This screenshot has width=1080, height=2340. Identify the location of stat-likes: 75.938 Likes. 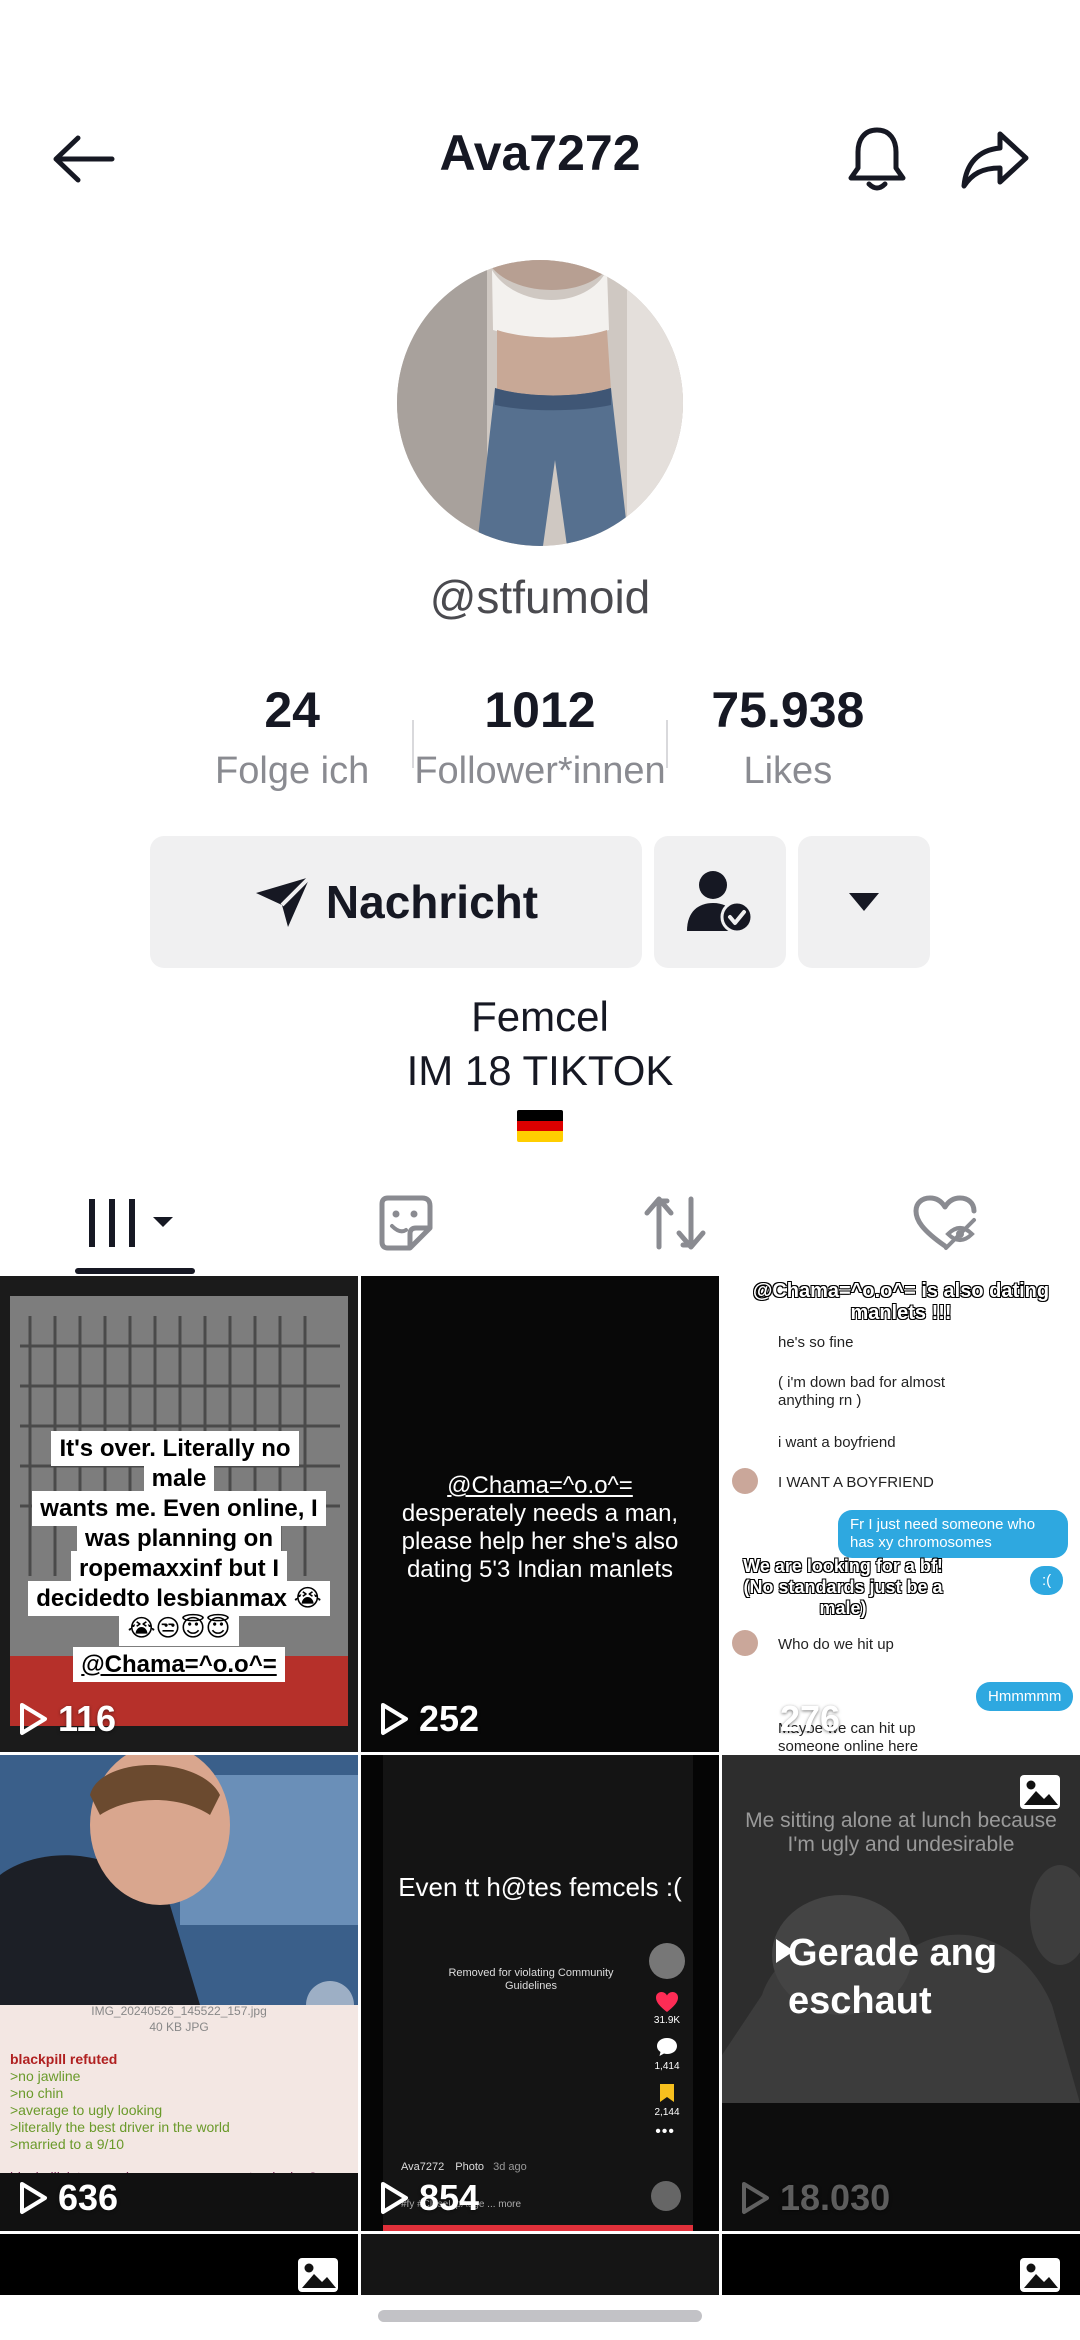
(788, 740).